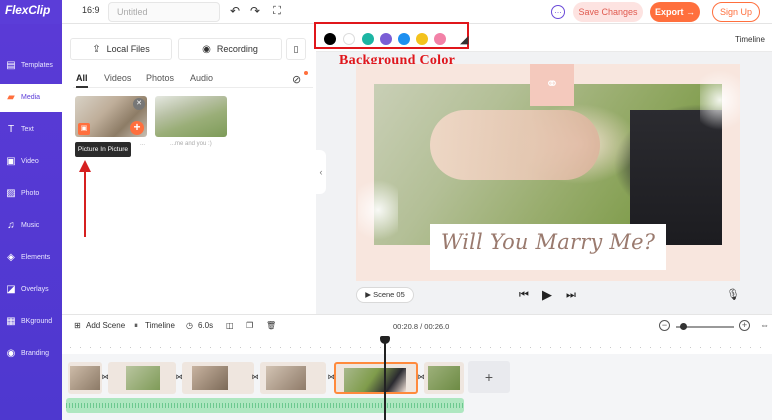 This screenshot has height=420, width=772. What do you see at coordinates (85, 203) in the screenshot?
I see `red-arrow-shaft` at bounding box center [85, 203].